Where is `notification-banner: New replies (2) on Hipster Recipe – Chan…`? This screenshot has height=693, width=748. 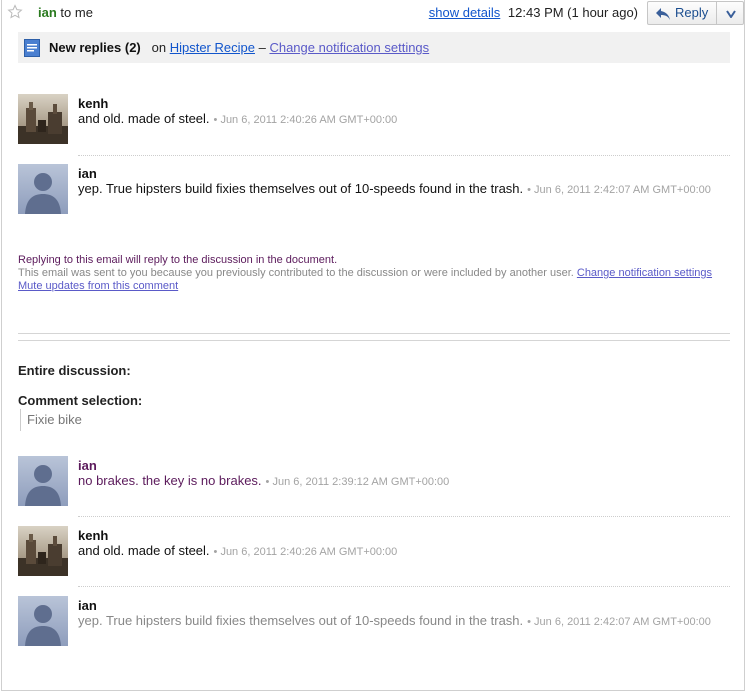
notification-banner: New replies (2) on Hipster Recipe – Chan… is located at coordinates (374, 47).